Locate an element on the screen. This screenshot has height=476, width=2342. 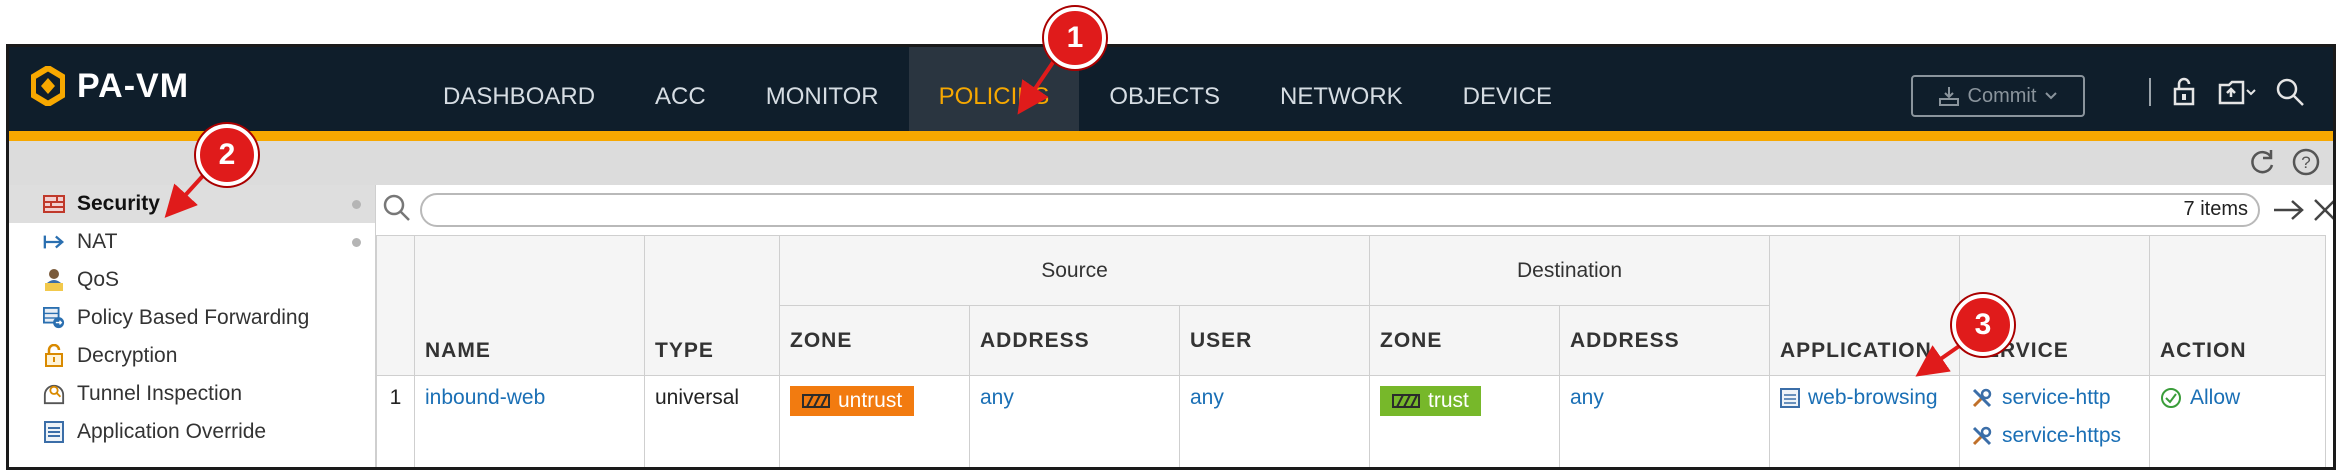
callout-badge-1: 1 is located at coordinates (1075, 38).